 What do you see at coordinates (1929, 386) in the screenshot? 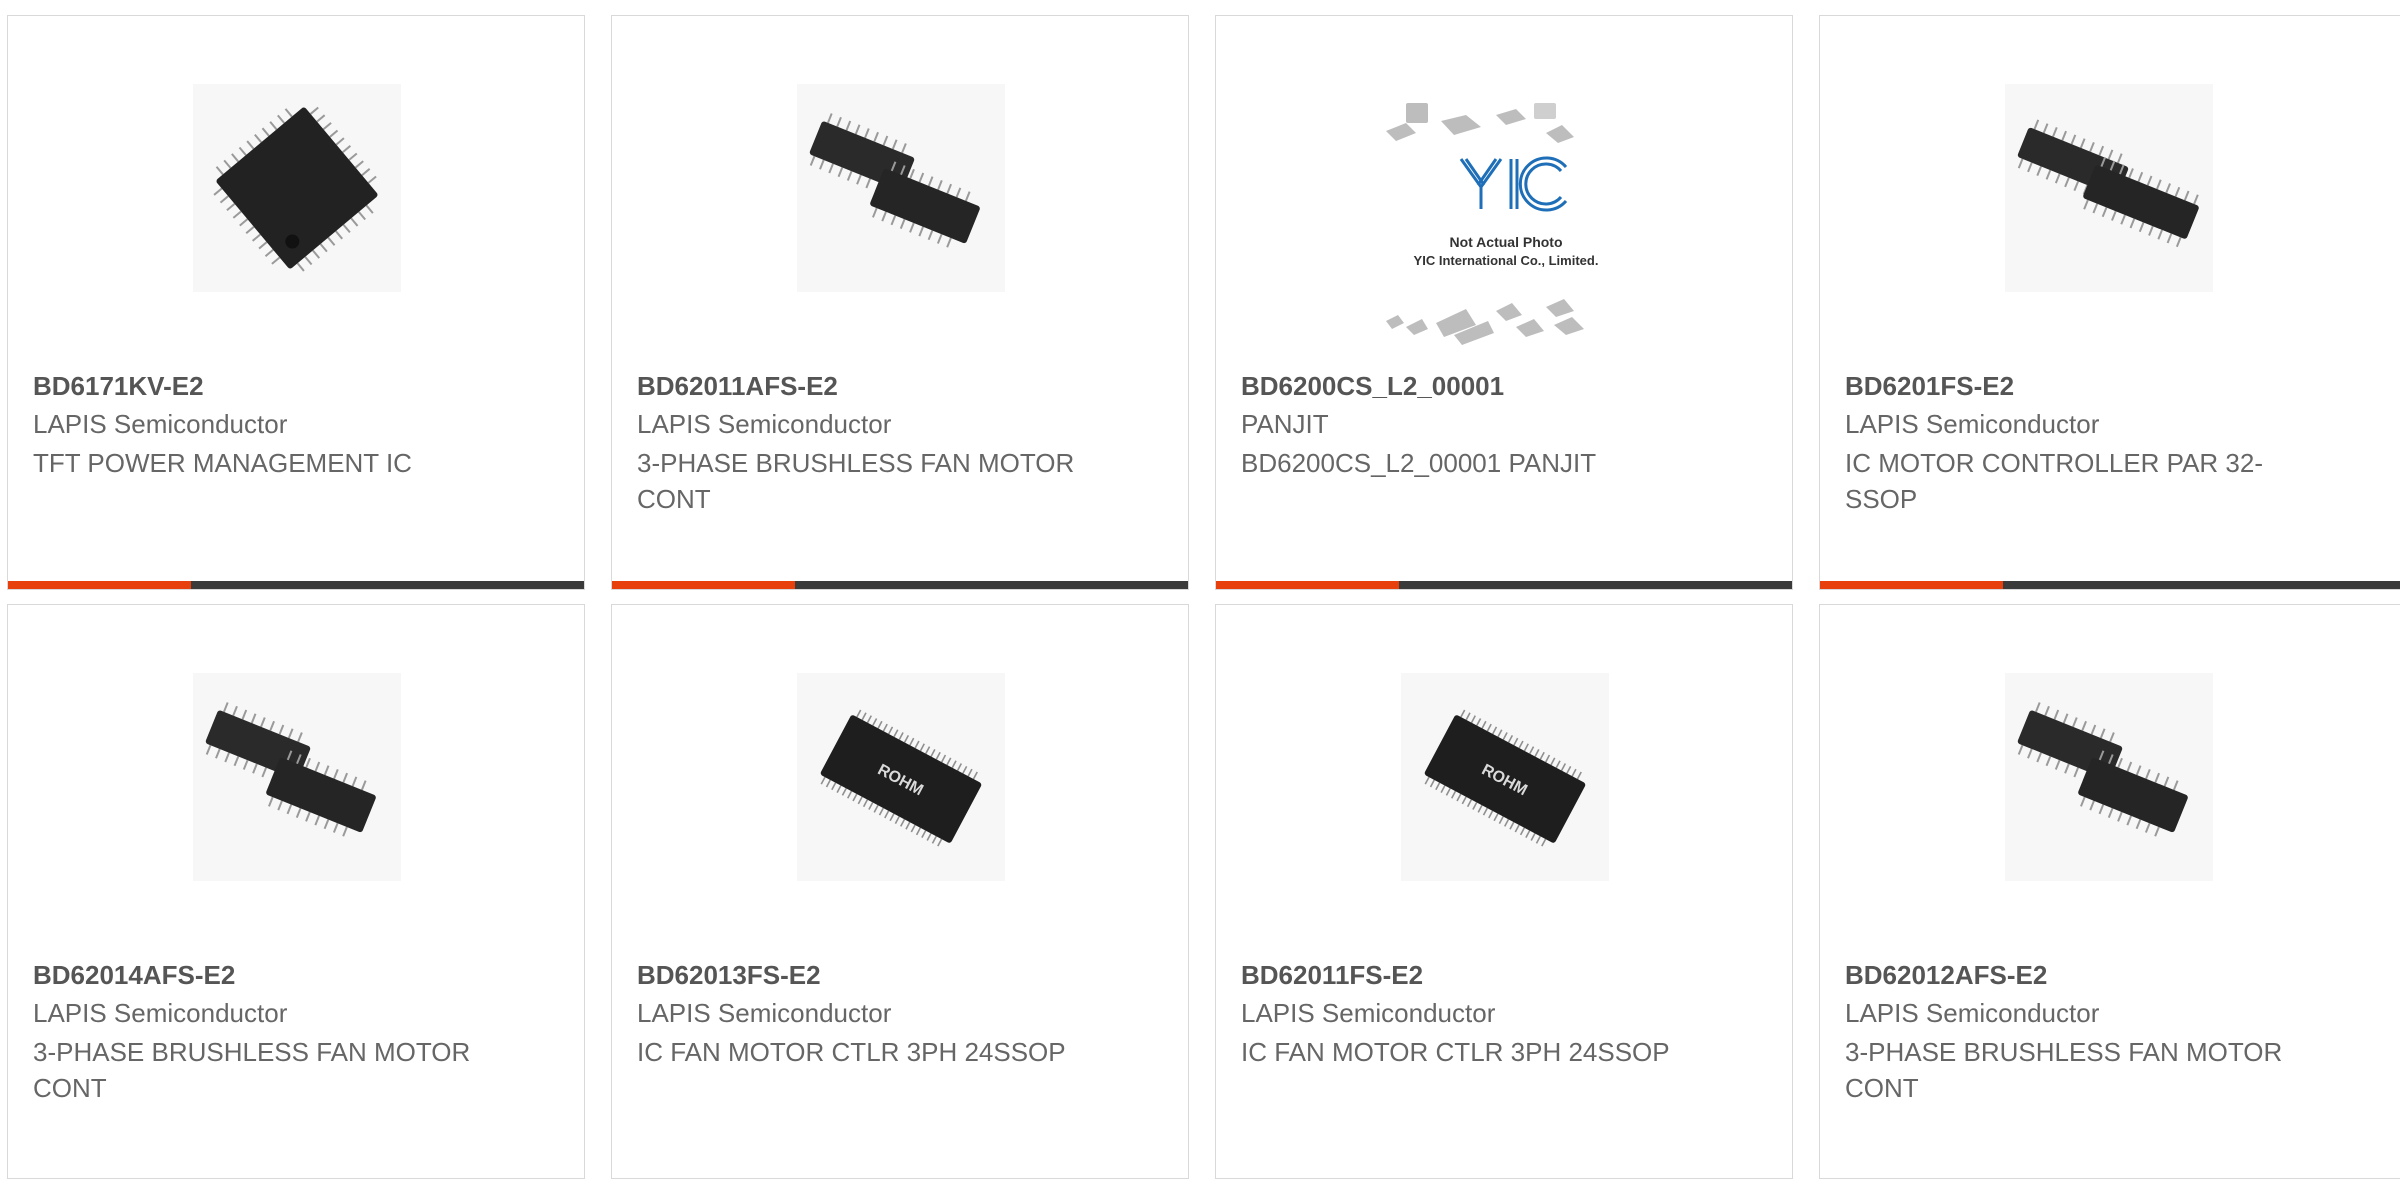
I see `part-number: BD6201FS-E2` at bounding box center [1929, 386].